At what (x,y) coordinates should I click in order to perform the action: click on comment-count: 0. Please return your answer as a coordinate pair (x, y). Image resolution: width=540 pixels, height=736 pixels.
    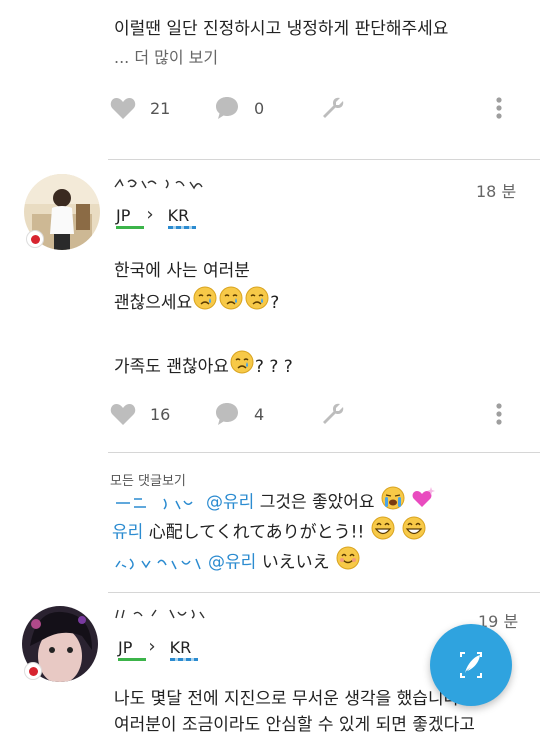
    Looking at the image, I should click on (259, 108).